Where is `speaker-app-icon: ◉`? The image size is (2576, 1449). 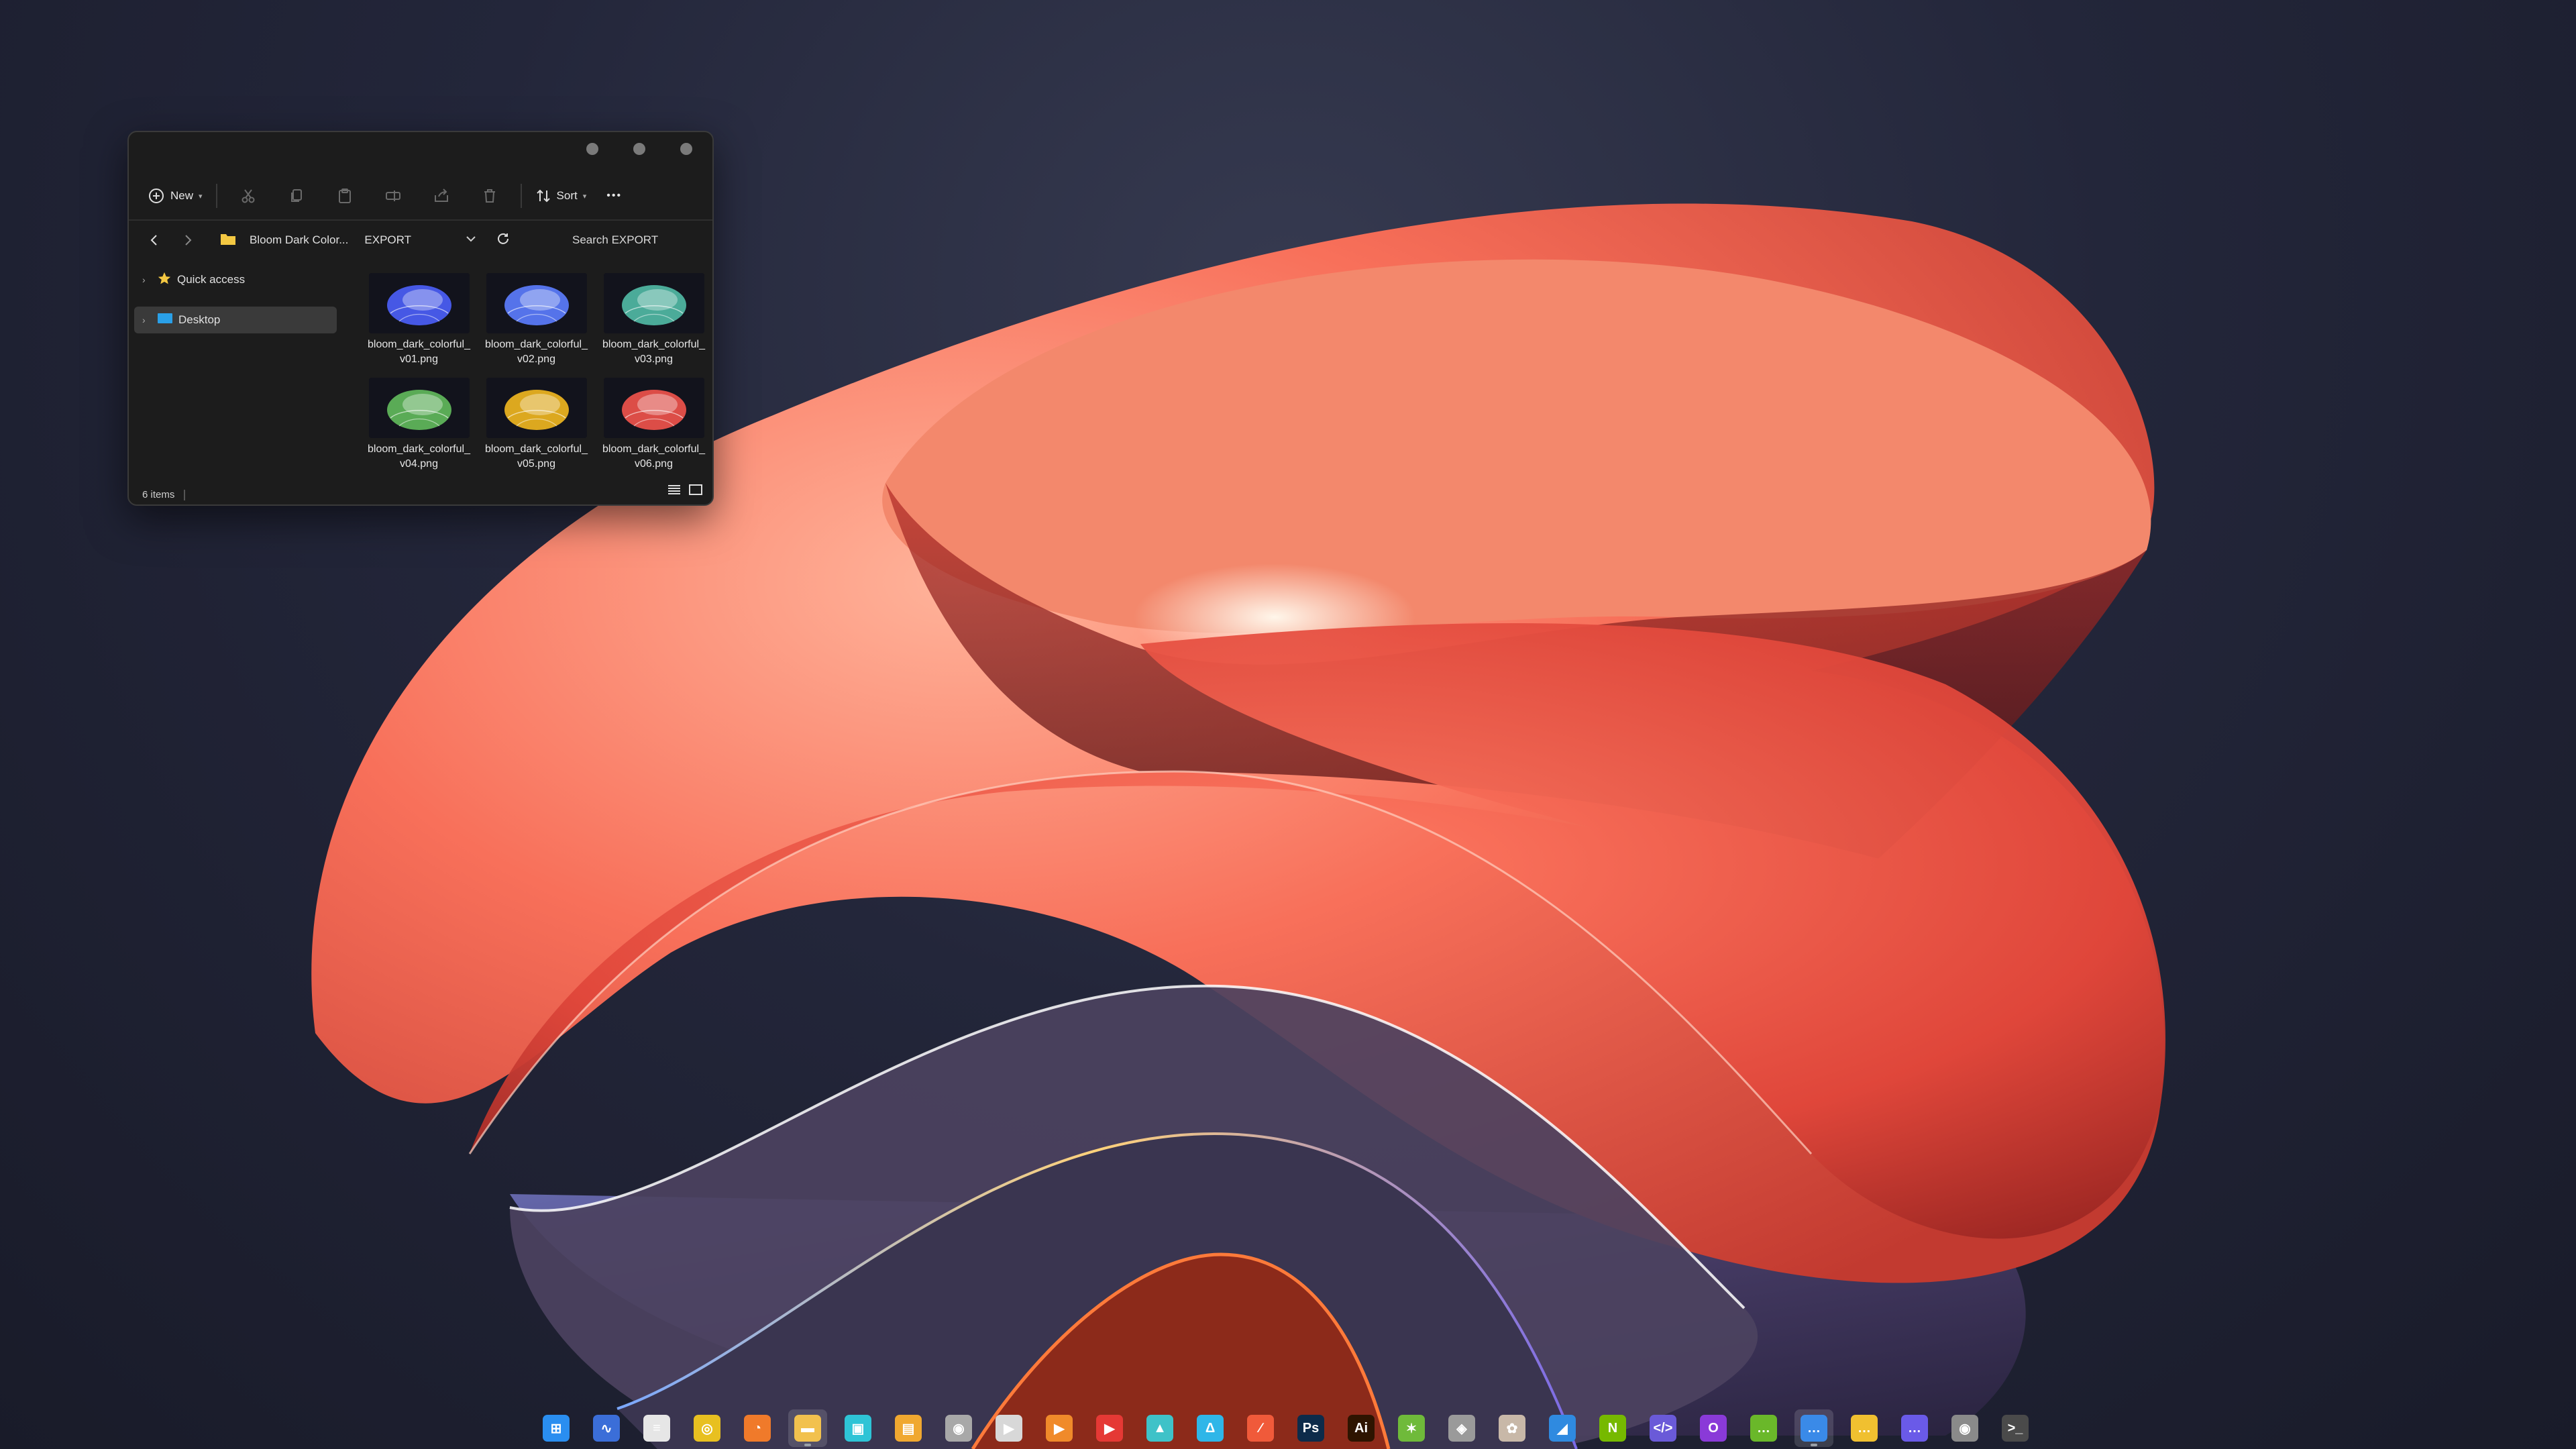
speaker-app-icon: ◉ is located at coordinates (958, 1428).